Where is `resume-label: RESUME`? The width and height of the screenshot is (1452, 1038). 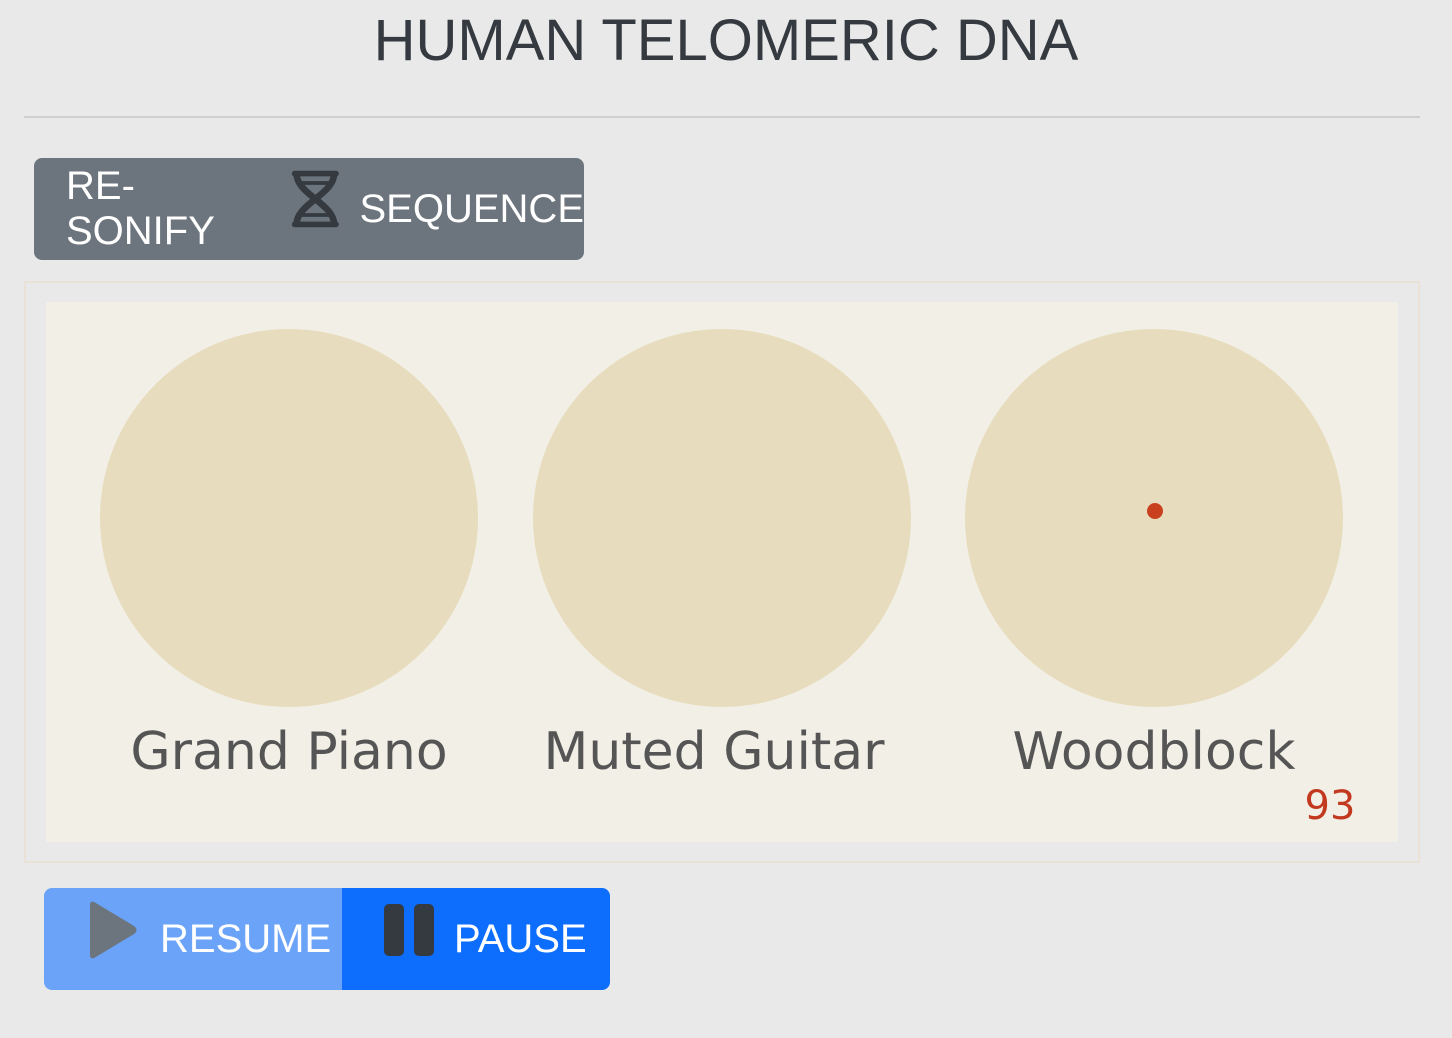 resume-label: RESUME is located at coordinates (246, 938).